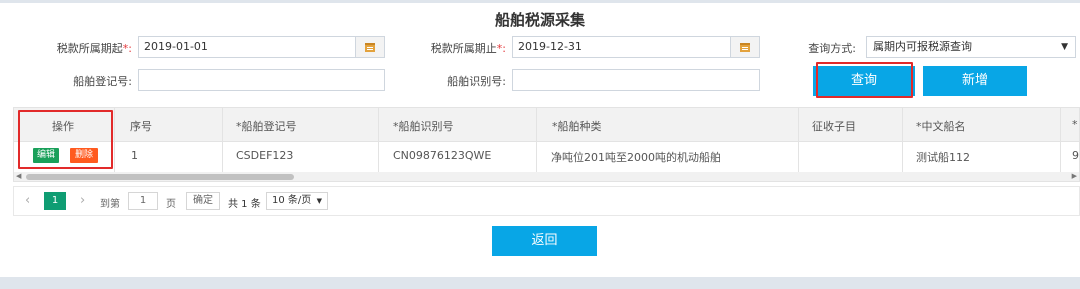 This screenshot has width=1080, height=289. What do you see at coordinates (922, 46) in the screenshot?
I see `query-method-value: 属期内可报税源查询` at bounding box center [922, 46].